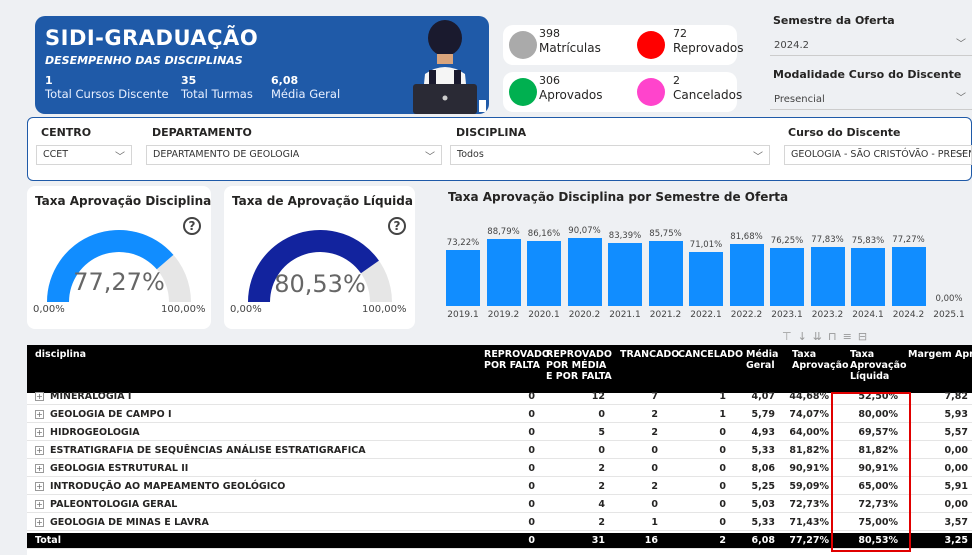 The width and height of the screenshot is (972, 555). Describe the element at coordinates (60, 354) in the screenshot. I see `col-disciplina: disciplina` at that location.